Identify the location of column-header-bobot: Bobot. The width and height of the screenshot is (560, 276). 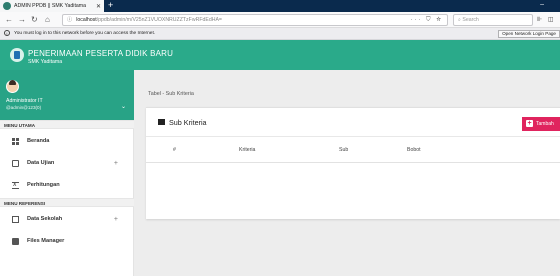
(414, 150).